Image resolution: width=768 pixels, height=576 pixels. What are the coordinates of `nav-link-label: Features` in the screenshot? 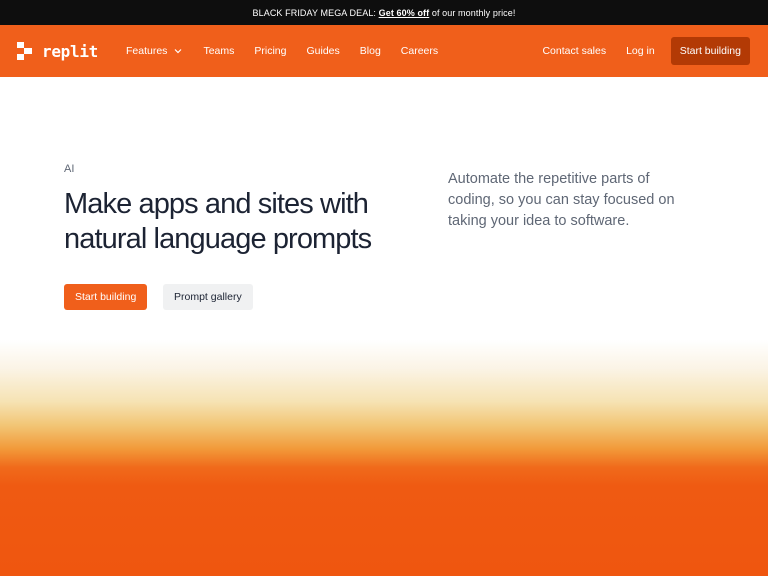 It's located at (147, 51).